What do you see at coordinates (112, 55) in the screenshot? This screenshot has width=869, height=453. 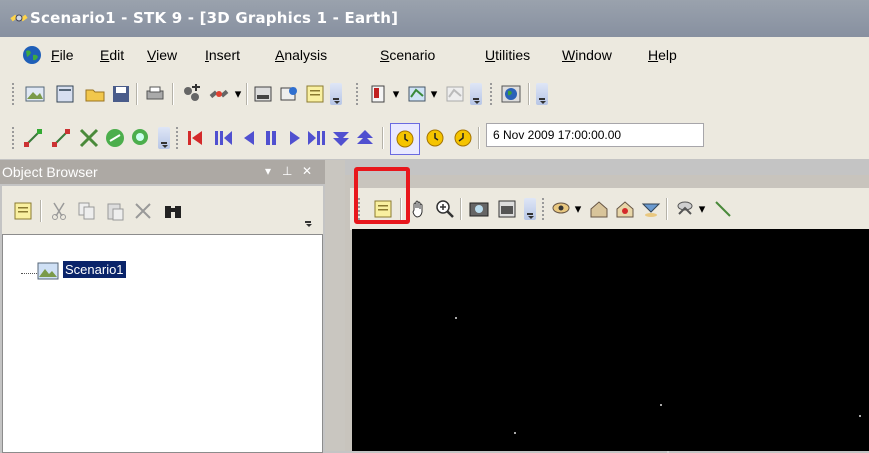 I see `menu-edit: Edit` at bounding box center [112, 55].